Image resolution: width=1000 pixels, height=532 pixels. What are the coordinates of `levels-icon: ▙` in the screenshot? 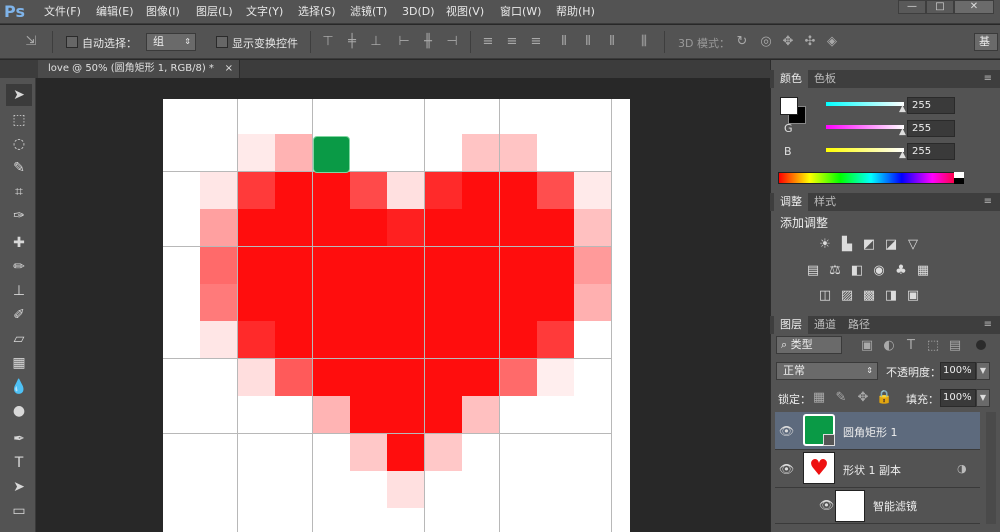 It's located at (847, 245).